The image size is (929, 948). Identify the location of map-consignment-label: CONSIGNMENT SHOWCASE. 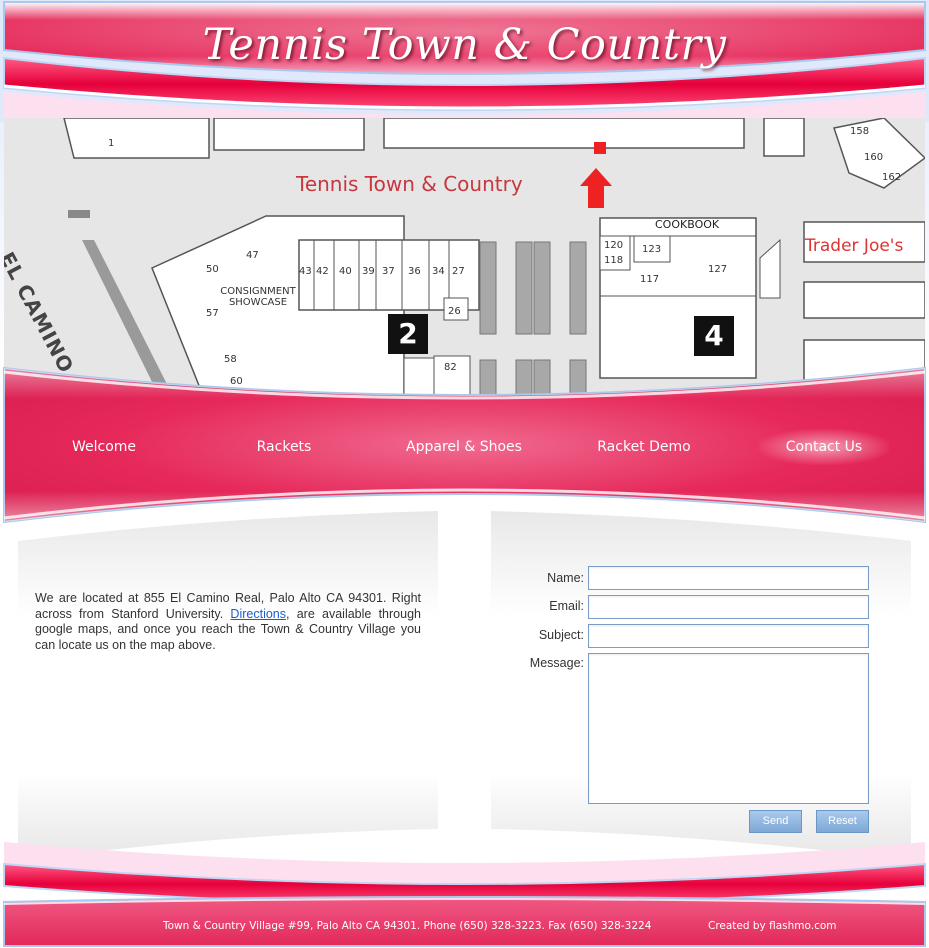
(258, 297).